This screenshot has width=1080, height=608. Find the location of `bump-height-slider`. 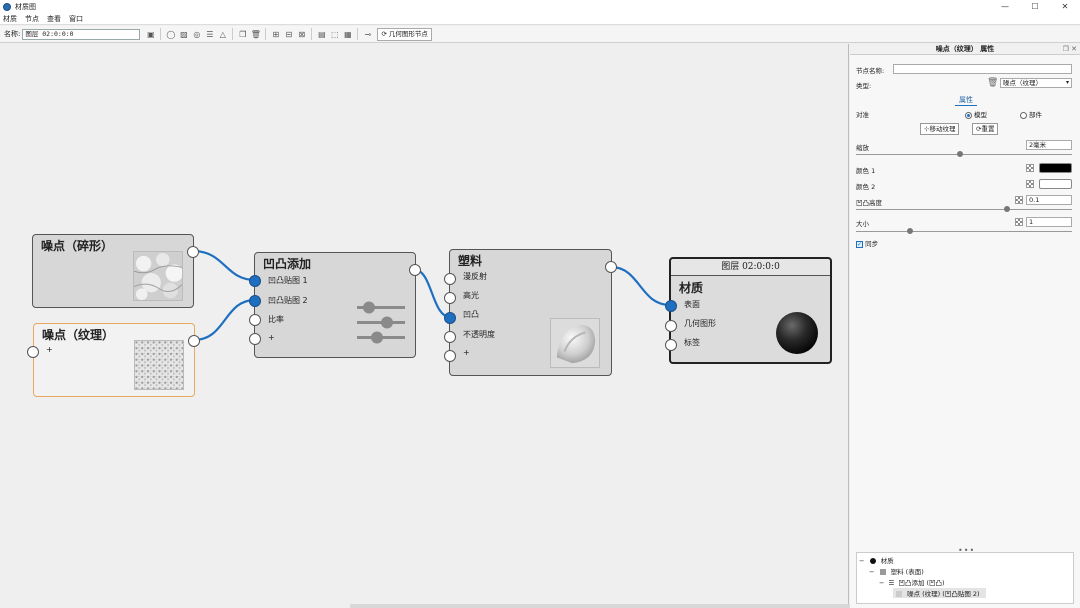

bump-height-slider is located at coordinates (964, 209).